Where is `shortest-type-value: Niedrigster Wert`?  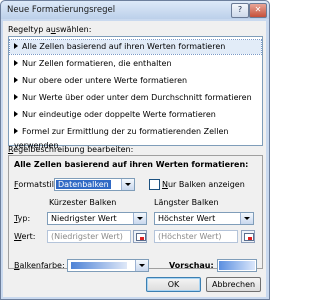
shortest-type-value: Niedrigster Wert is located at coordinates (84, 218).